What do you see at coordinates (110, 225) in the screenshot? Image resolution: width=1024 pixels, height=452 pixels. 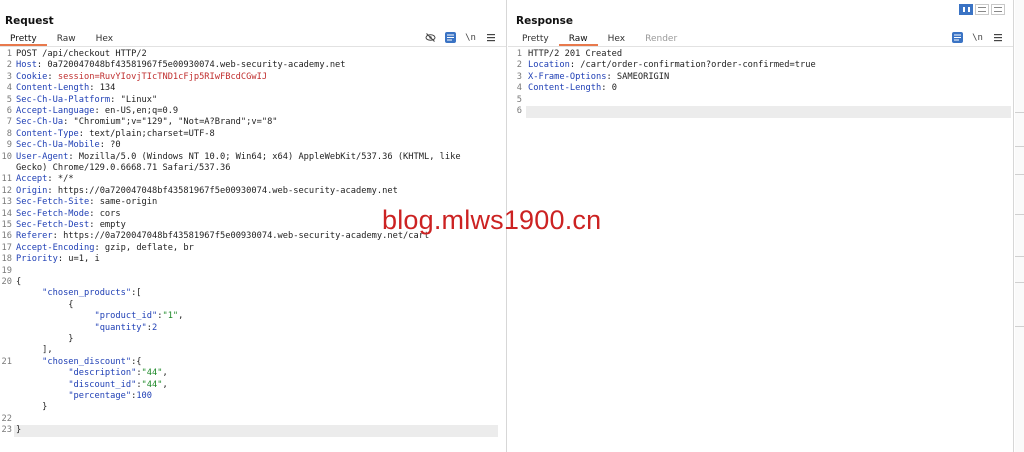 I see `header-value: empty` at bounding box center [110, 225].